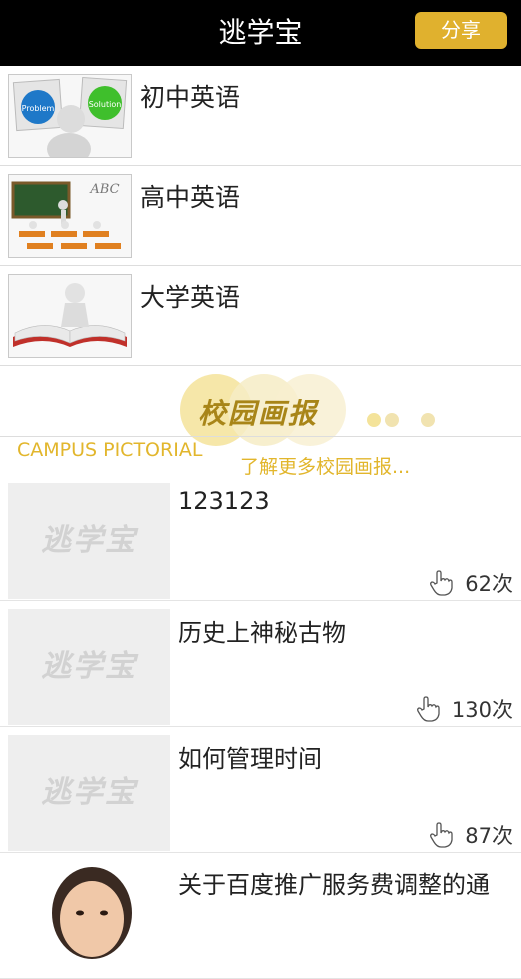 This screenshot has width=521, height=979. Describe the element at coordinates (334, 885) in the screenshot. I see `article-title: 关于百度推广服务费调整的通` at that location.